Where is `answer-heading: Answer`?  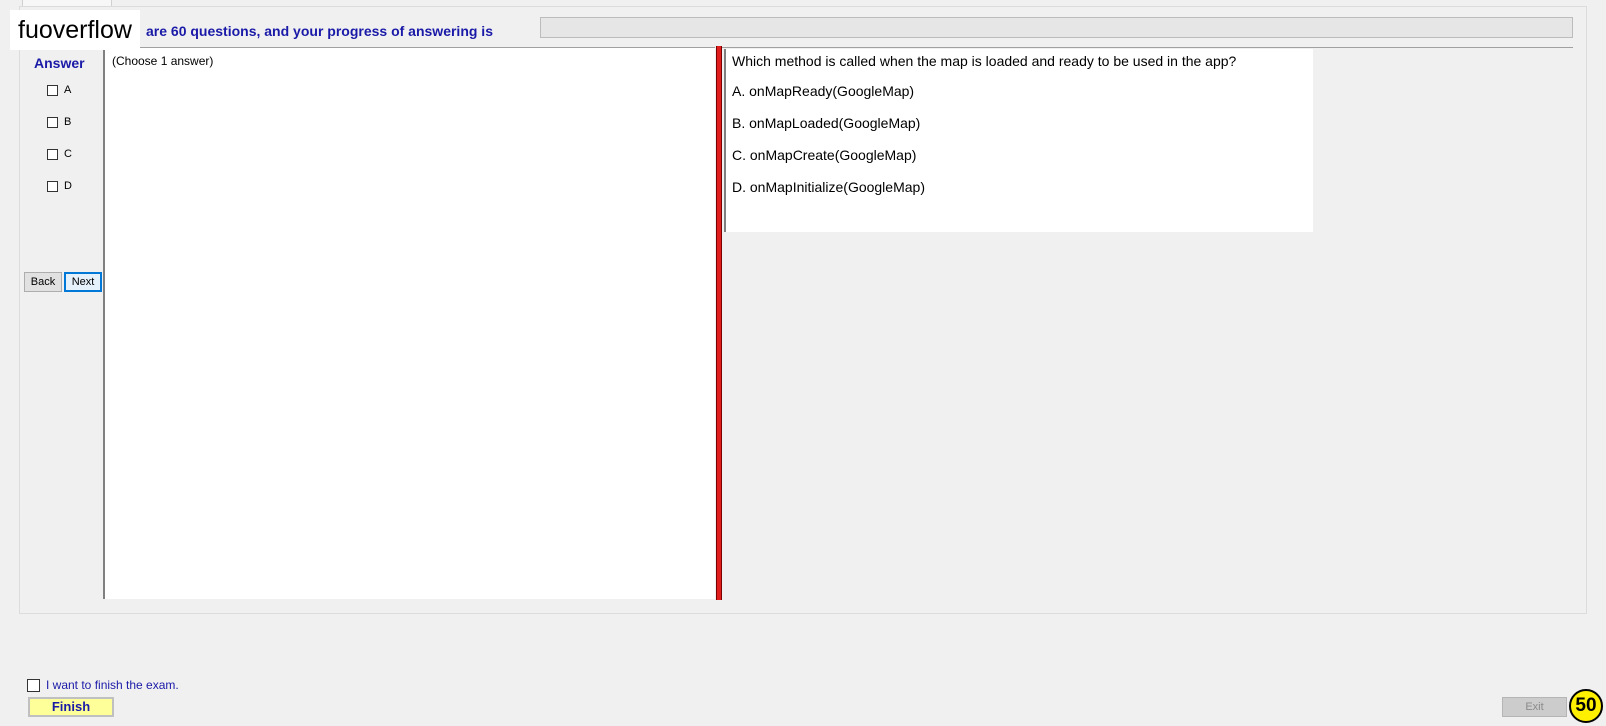 answer-heading: Answer is located at coordinates (59, 63).